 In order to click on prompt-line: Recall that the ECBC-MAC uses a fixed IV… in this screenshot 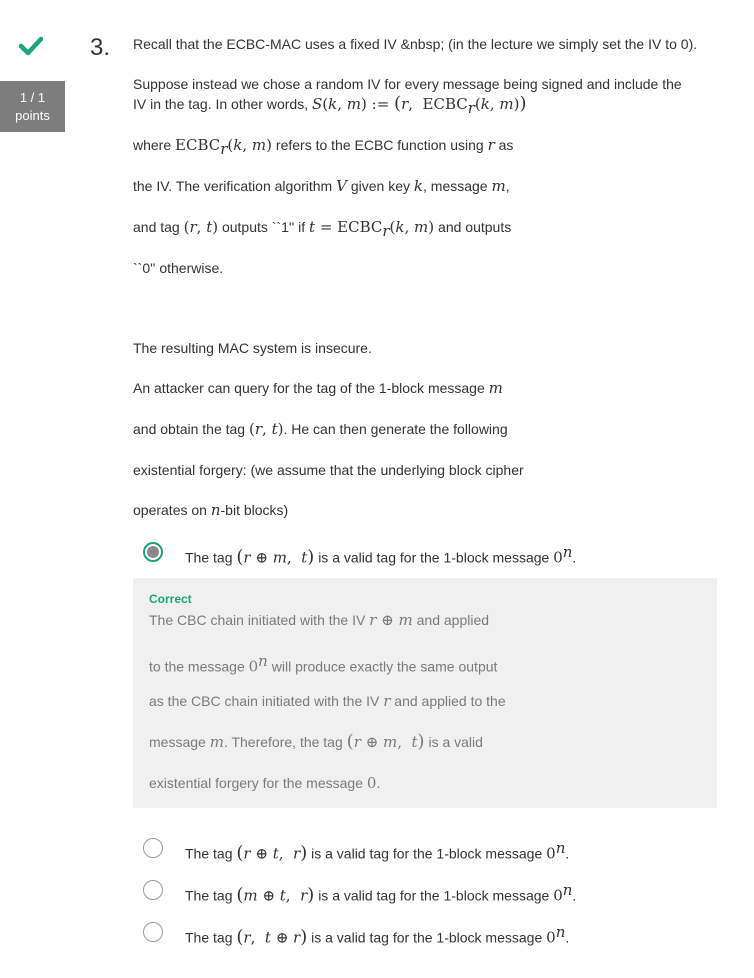, I will do `click(415, 44)`.